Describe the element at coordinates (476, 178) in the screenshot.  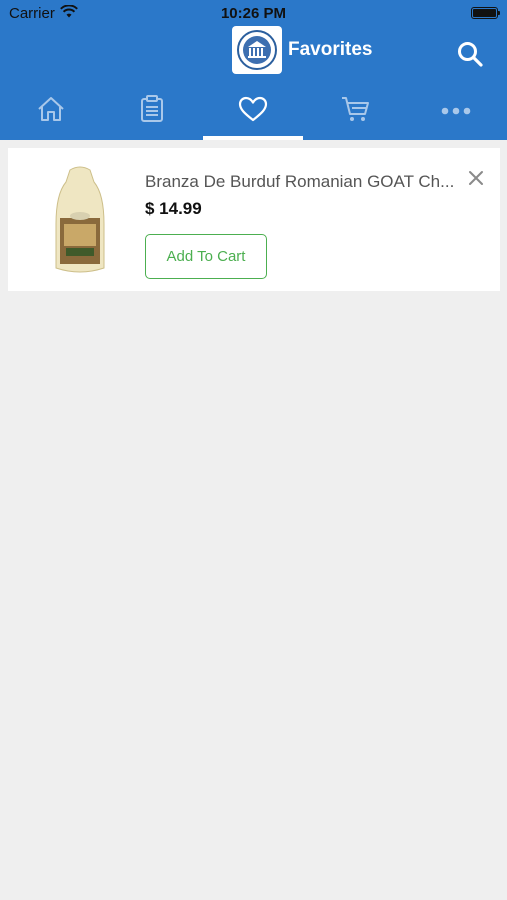
I see `close-icon` at that location.